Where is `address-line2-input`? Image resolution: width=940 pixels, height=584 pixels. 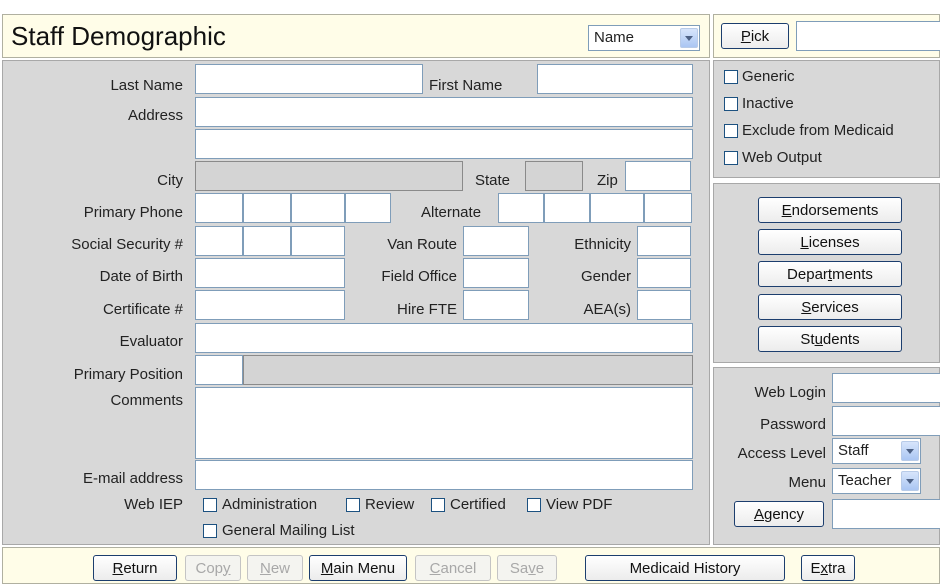
address-line2-input is located at coordinates (444, 144).